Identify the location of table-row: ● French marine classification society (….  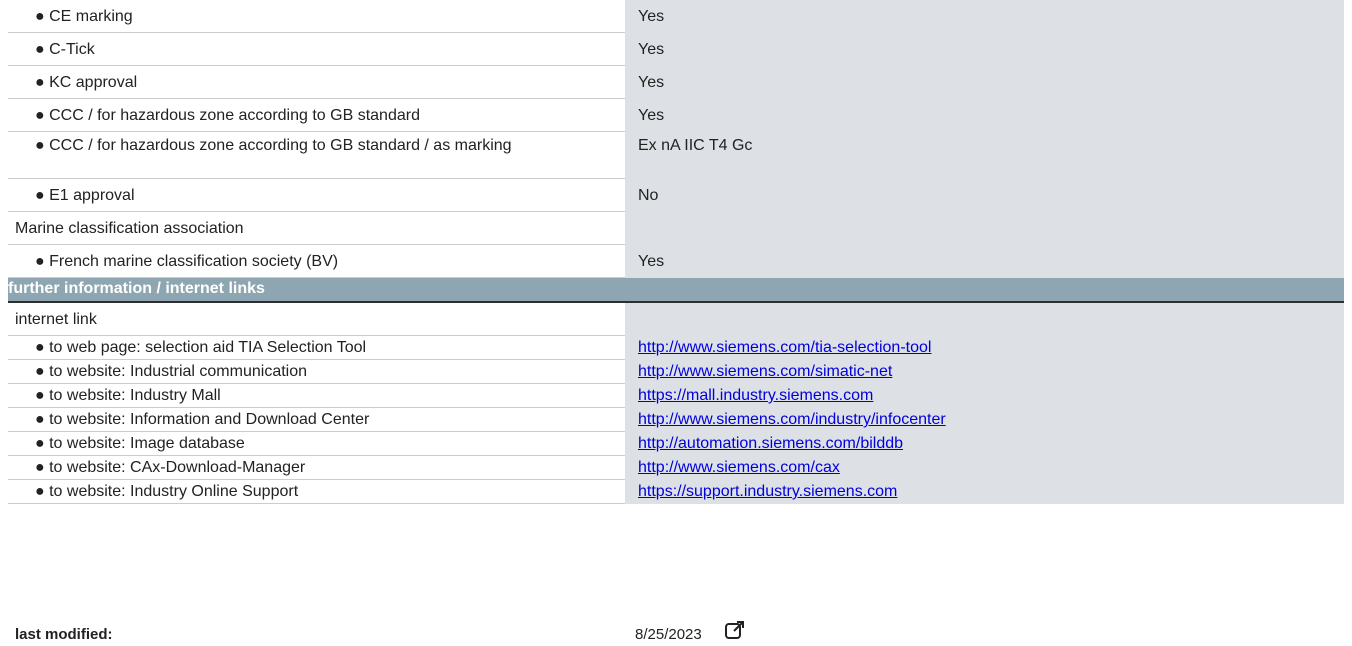
(676, 261).